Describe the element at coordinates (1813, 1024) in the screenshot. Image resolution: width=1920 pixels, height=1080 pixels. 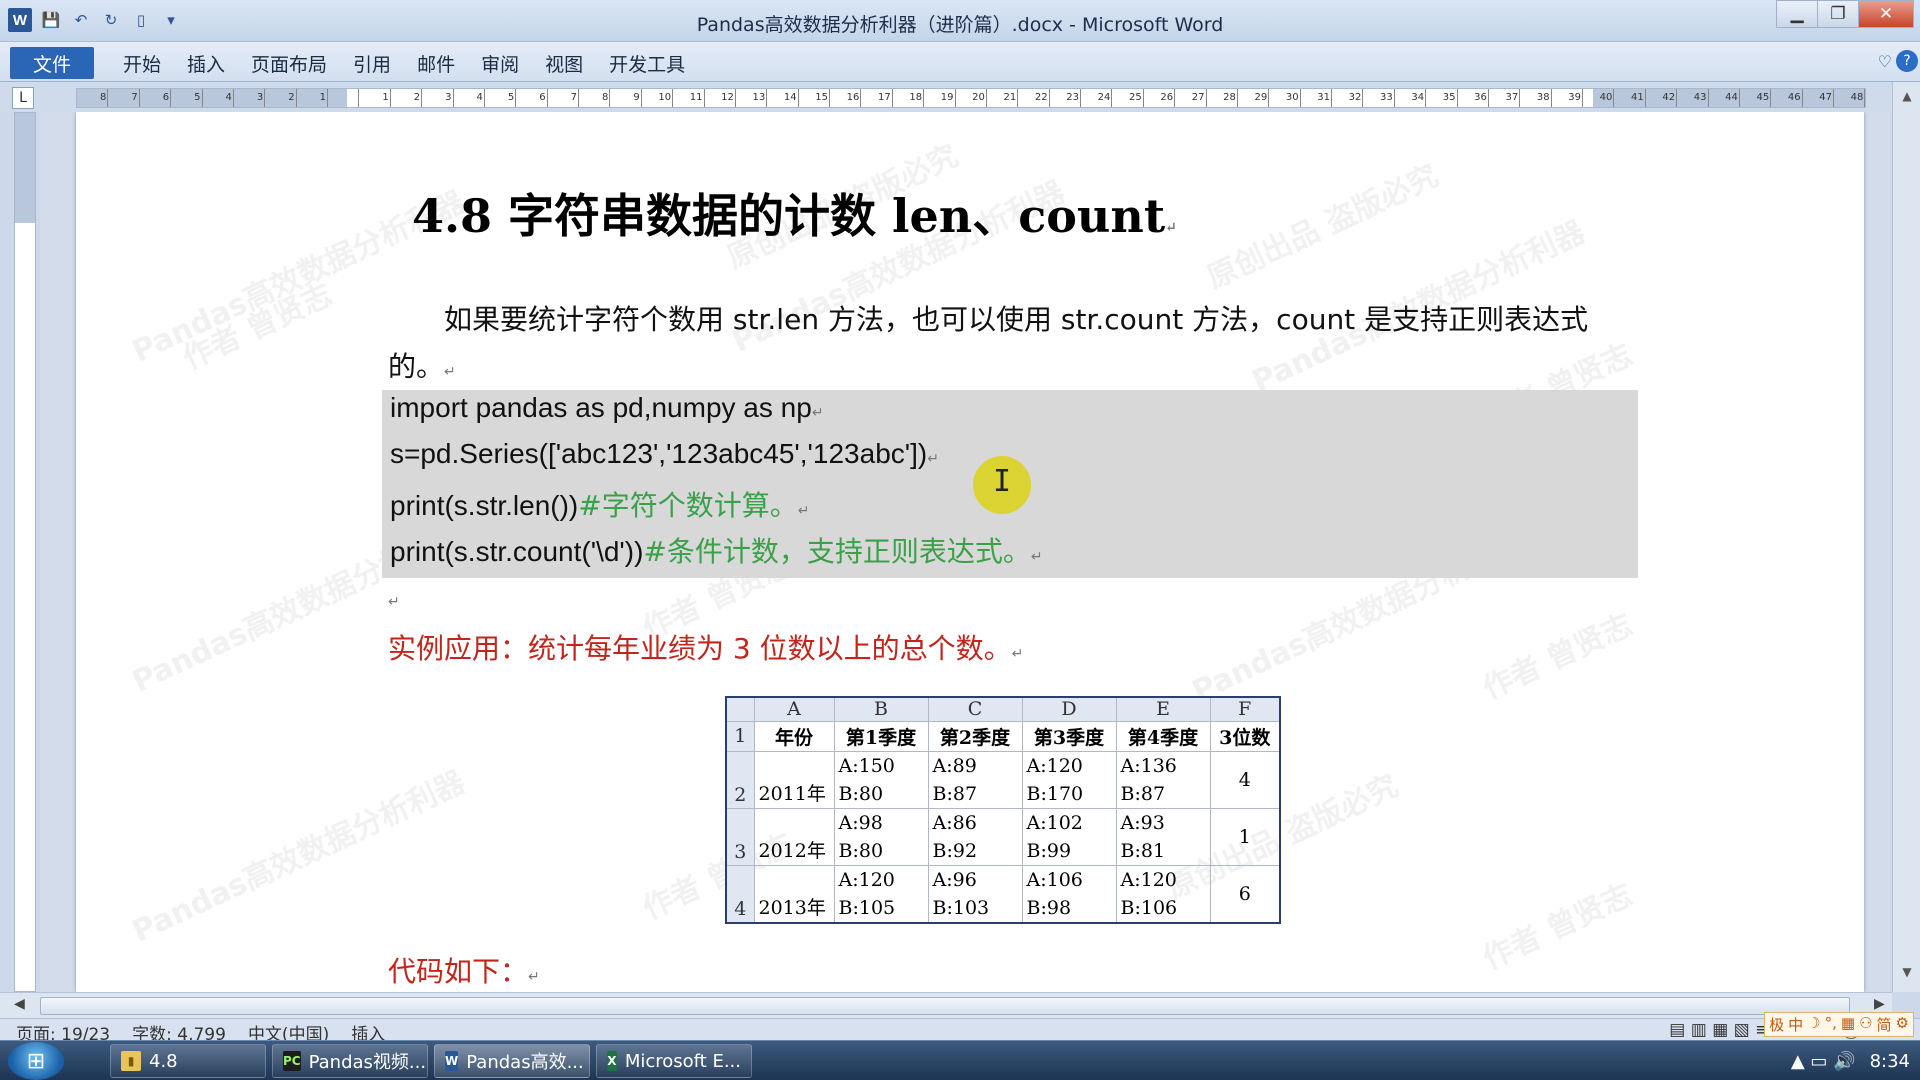
I see `ime-button: ☽` at that location.